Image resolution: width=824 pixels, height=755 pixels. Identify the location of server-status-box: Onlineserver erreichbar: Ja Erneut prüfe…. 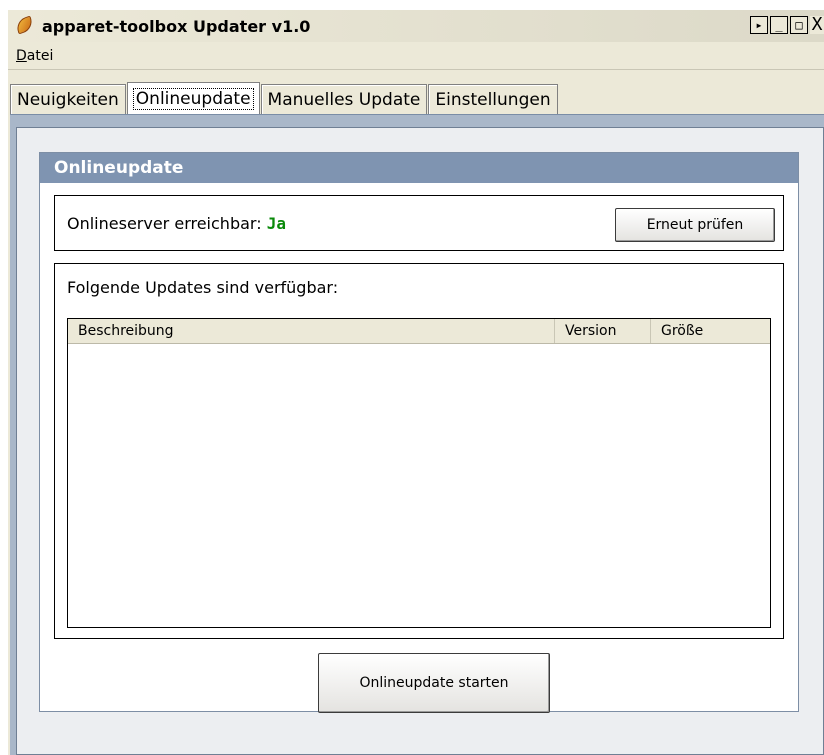
(419, 223).